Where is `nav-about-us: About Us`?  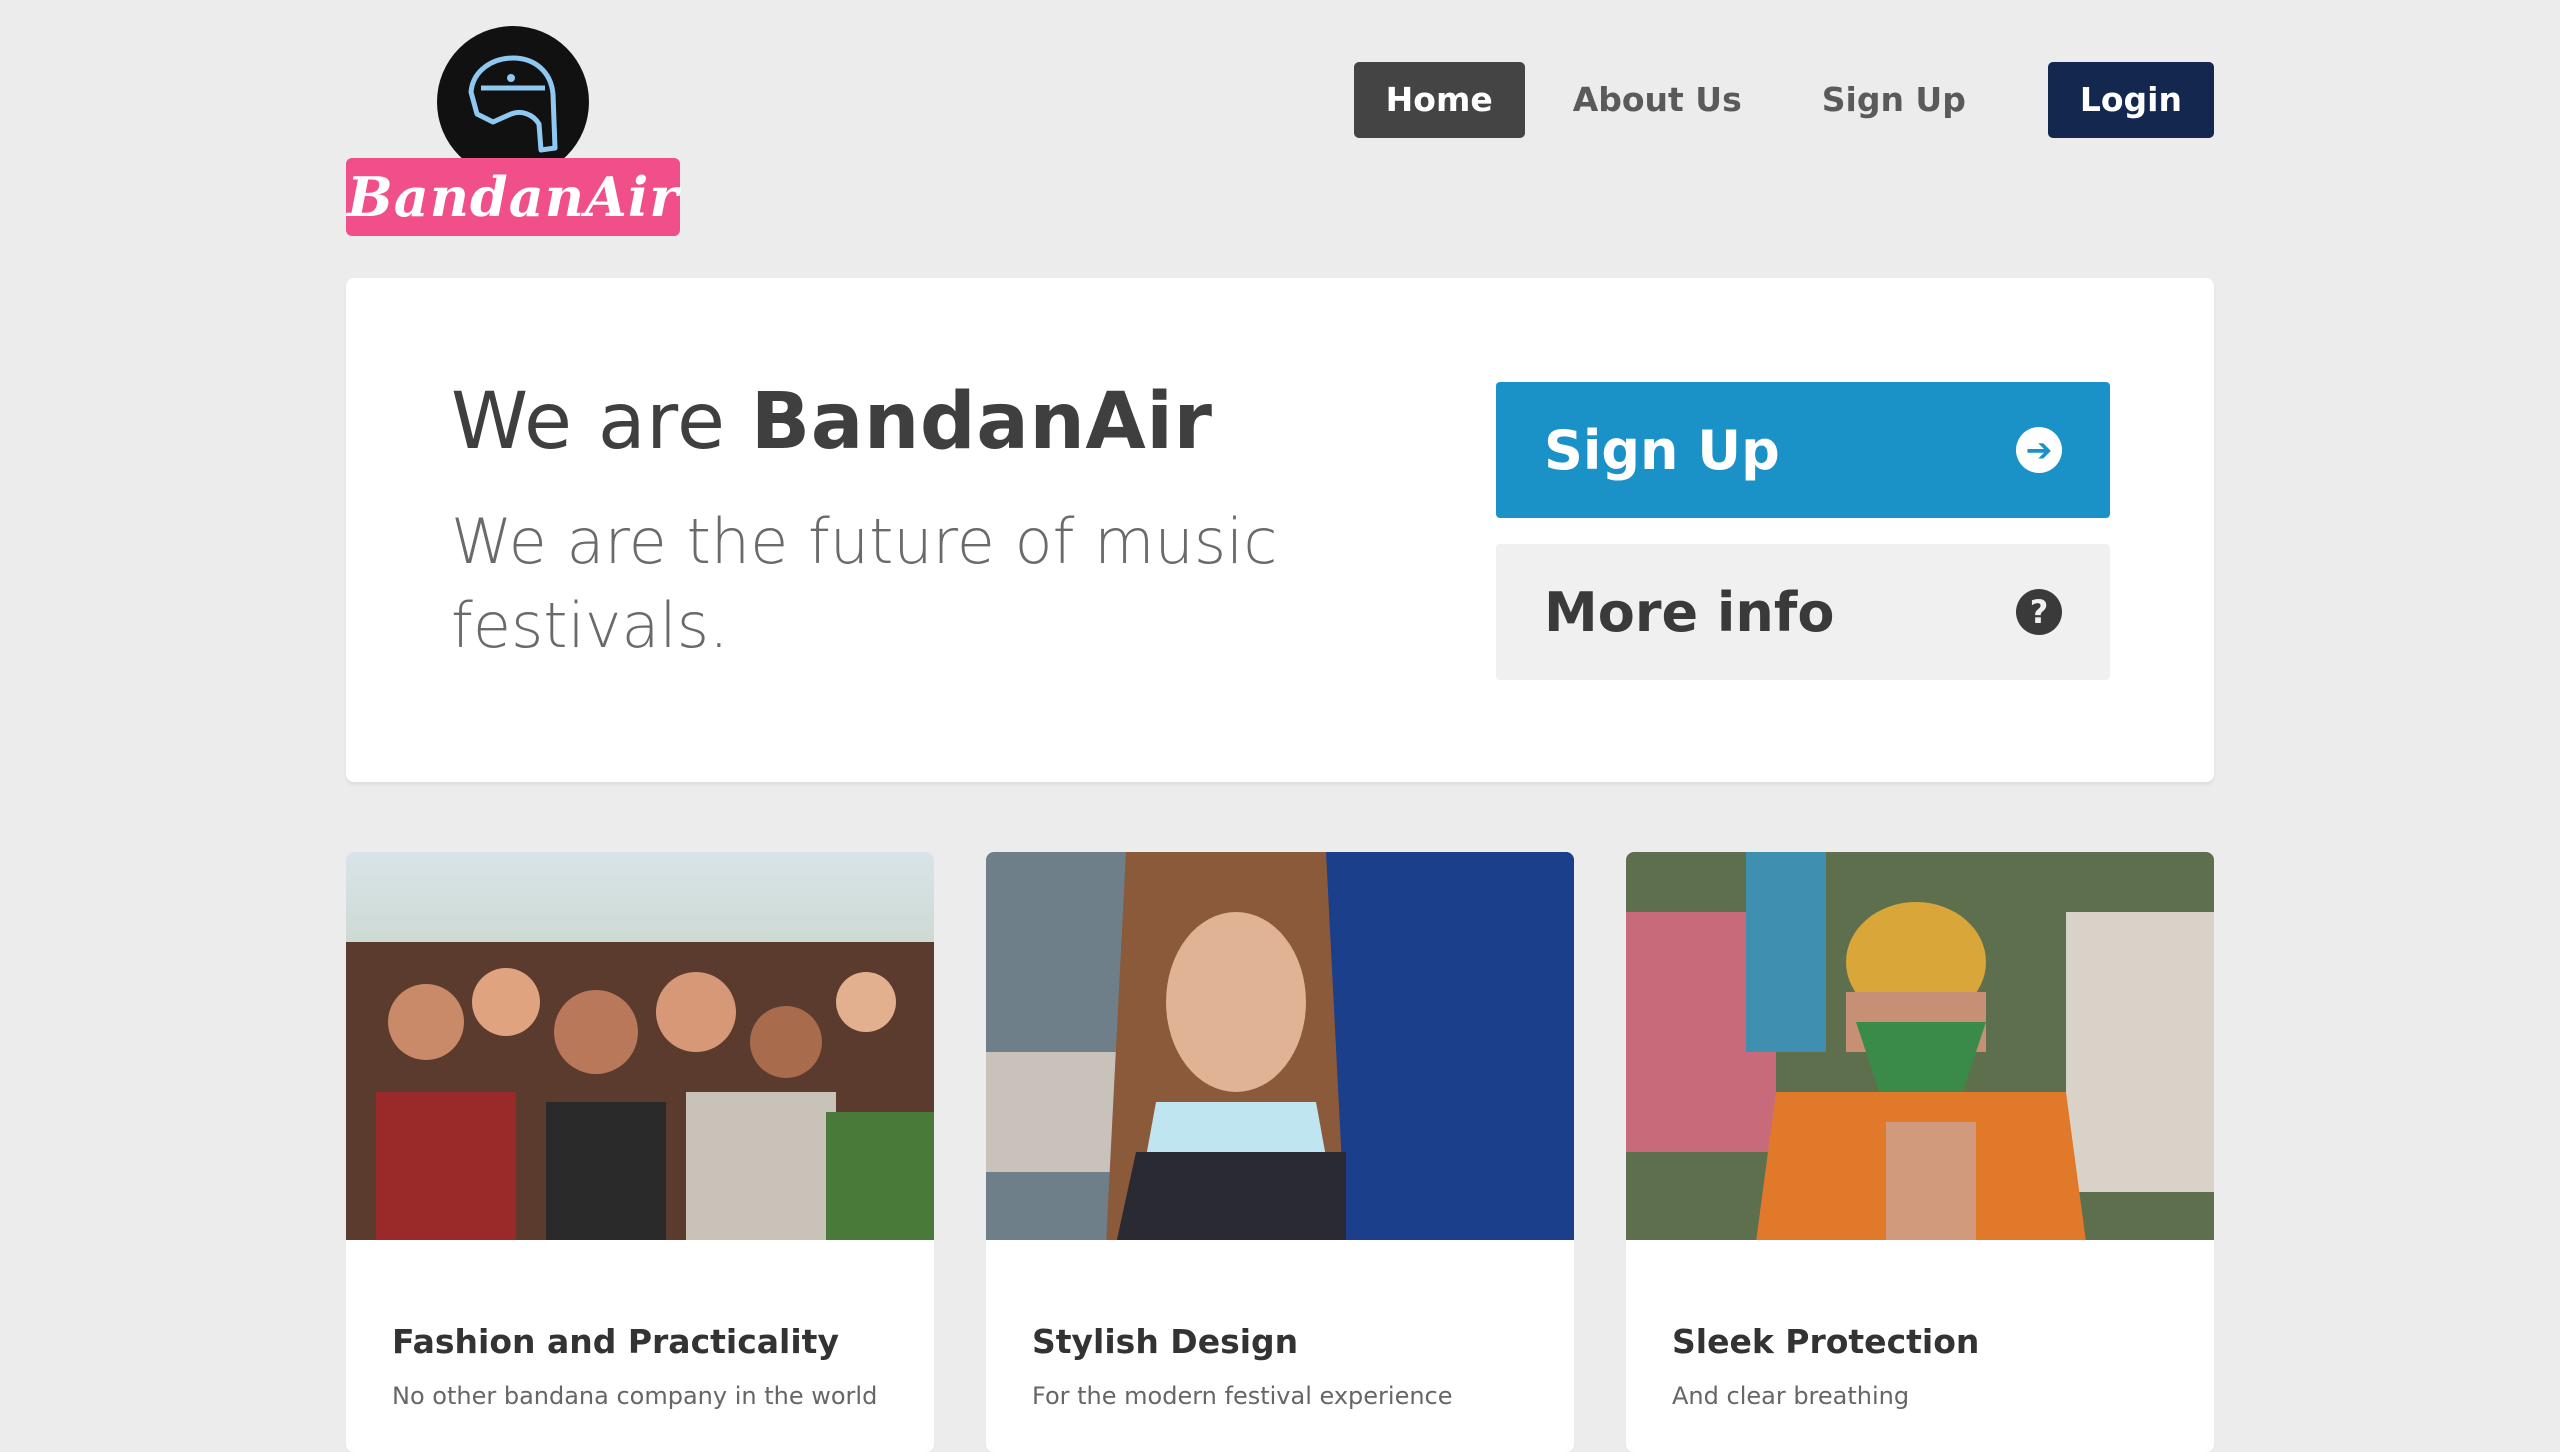
nav-about-us: About Us is located at coordinates (1657, 100).